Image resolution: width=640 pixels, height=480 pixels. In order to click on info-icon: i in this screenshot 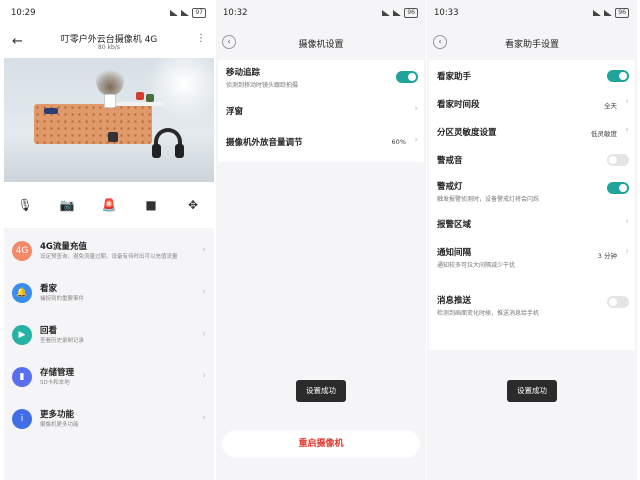, I will do `click(22, 419)`.